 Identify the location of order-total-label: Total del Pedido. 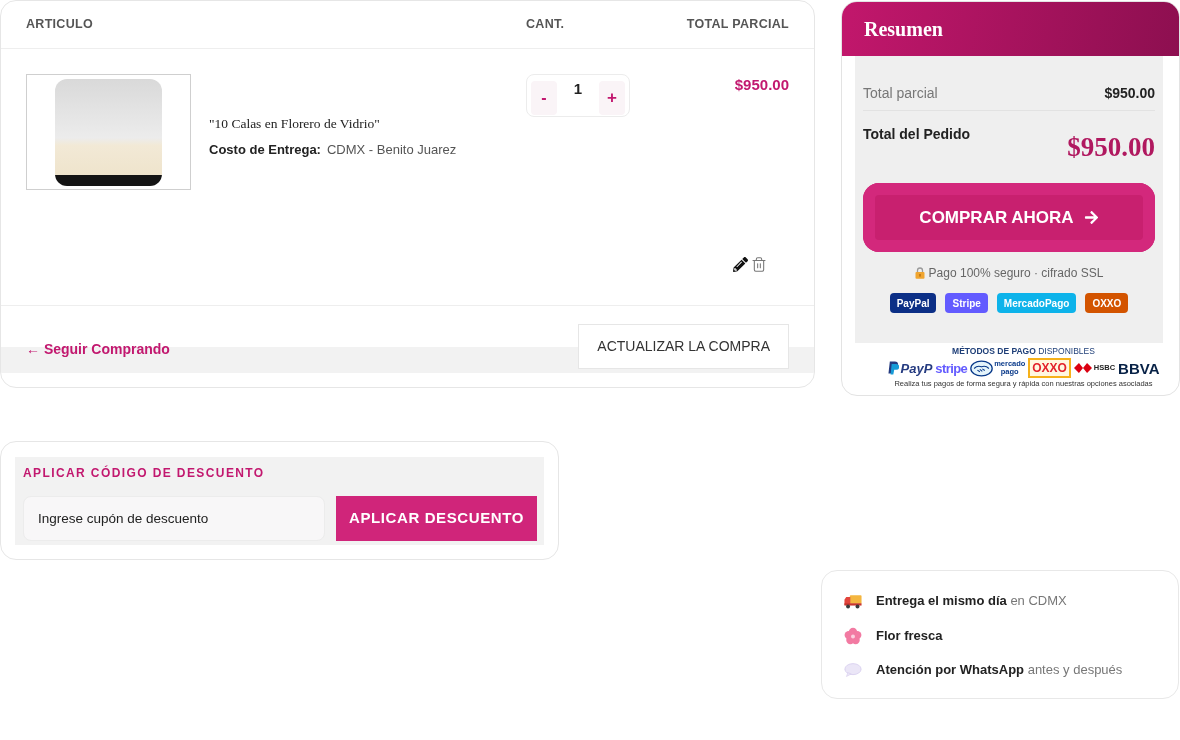
(917, 134).